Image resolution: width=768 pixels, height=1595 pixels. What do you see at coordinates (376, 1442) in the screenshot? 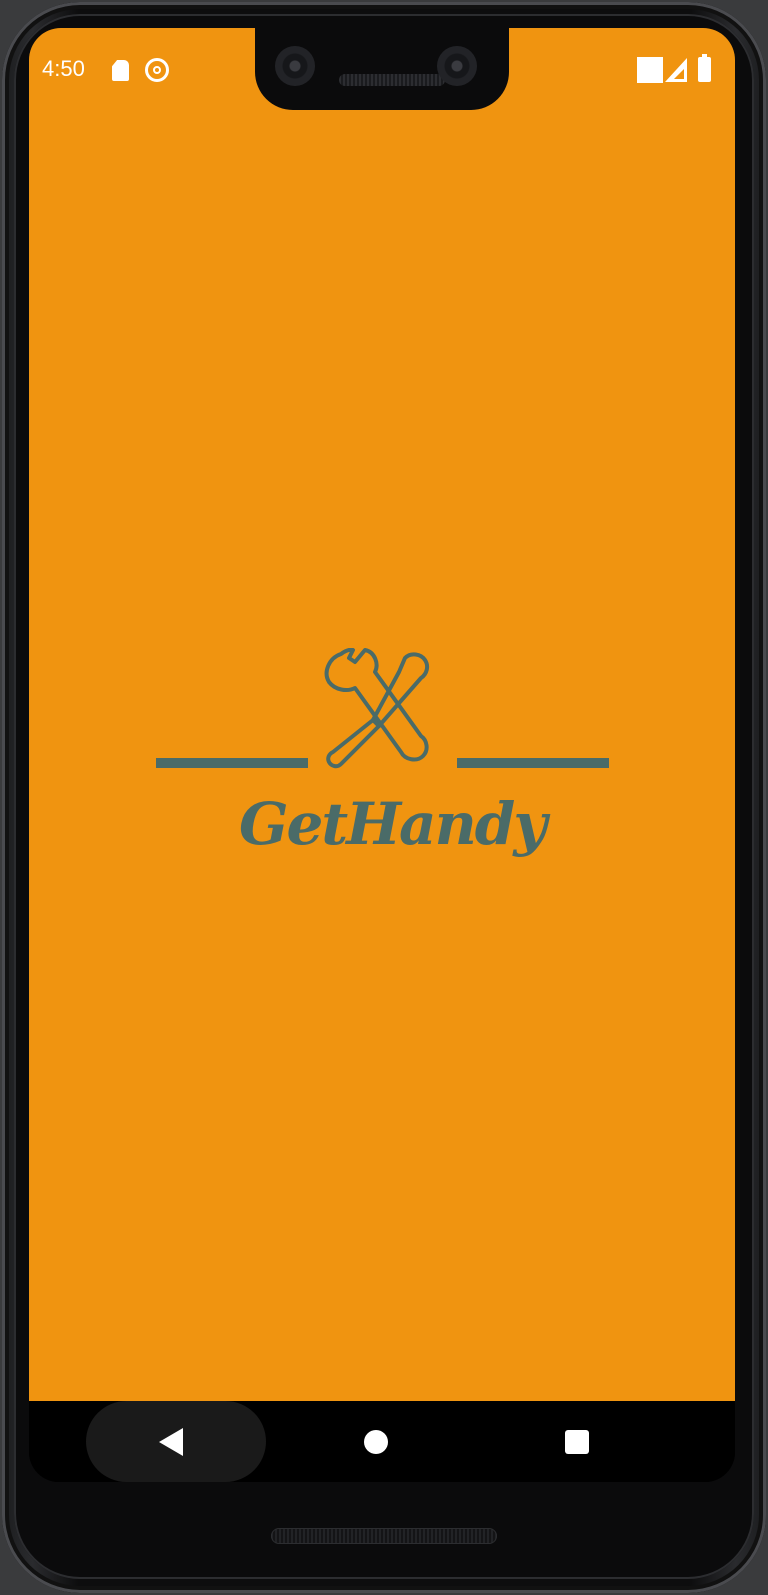
I see `home-button` at bounding box center [376, 1442].